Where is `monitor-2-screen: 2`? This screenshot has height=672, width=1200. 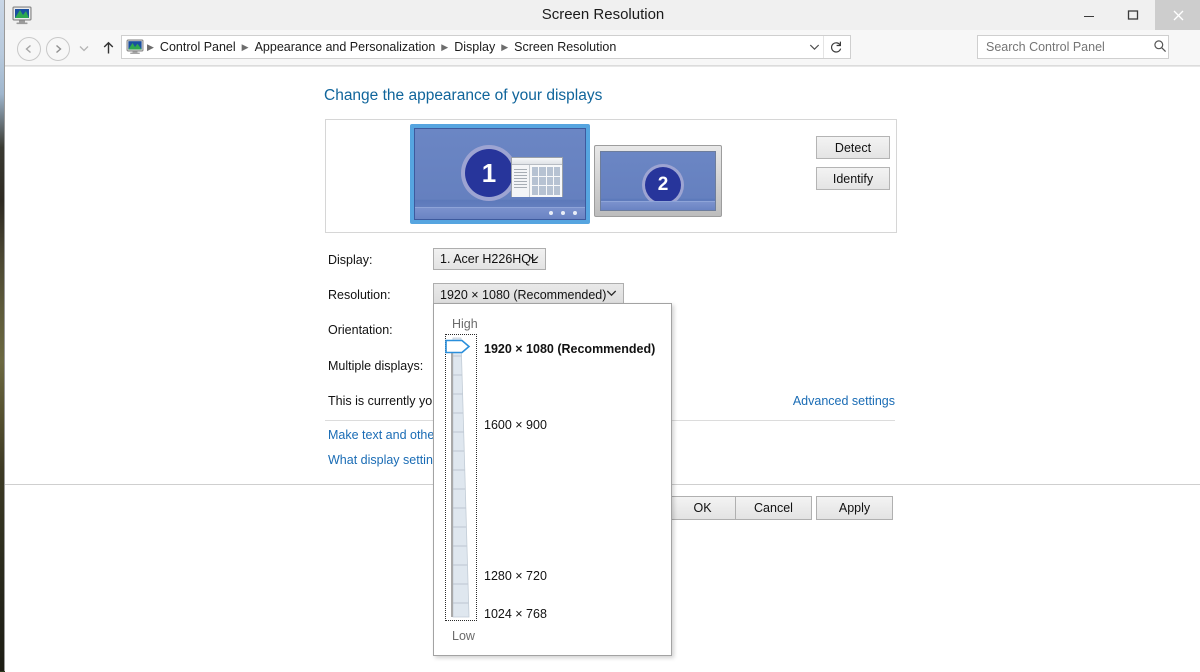 monitor-2-screen: 2 is located at coordinates (658, 181).